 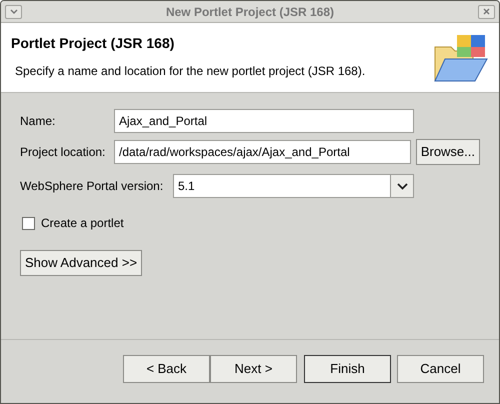 I want to click on page-description: Specify a name and location for the new portlet project (JSR 168)., so click(x=190, y=71).